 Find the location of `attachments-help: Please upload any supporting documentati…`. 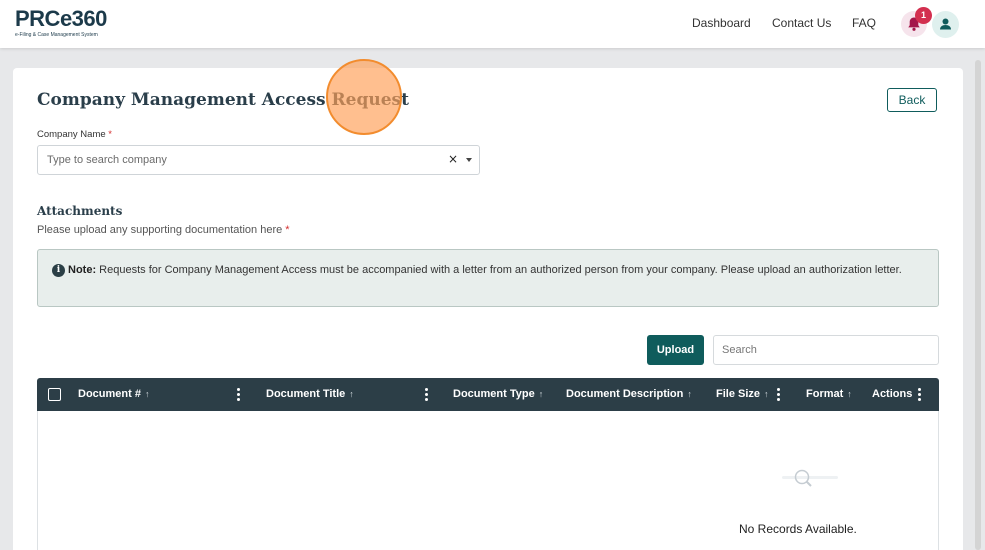

attachments-help: Please upload any supporting documentati… is located at coordinates (163, 230).